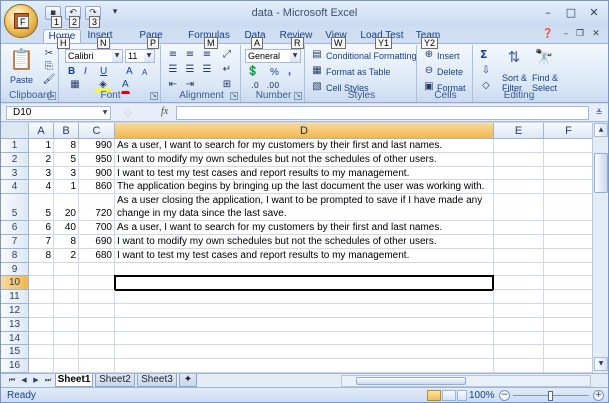 This screenshot has height=403, width=609. What do you see at coordinates (580, 35) in the screenshot?
I see `ribbon-restore-icon: ❐` at bounding box center [580, 35].